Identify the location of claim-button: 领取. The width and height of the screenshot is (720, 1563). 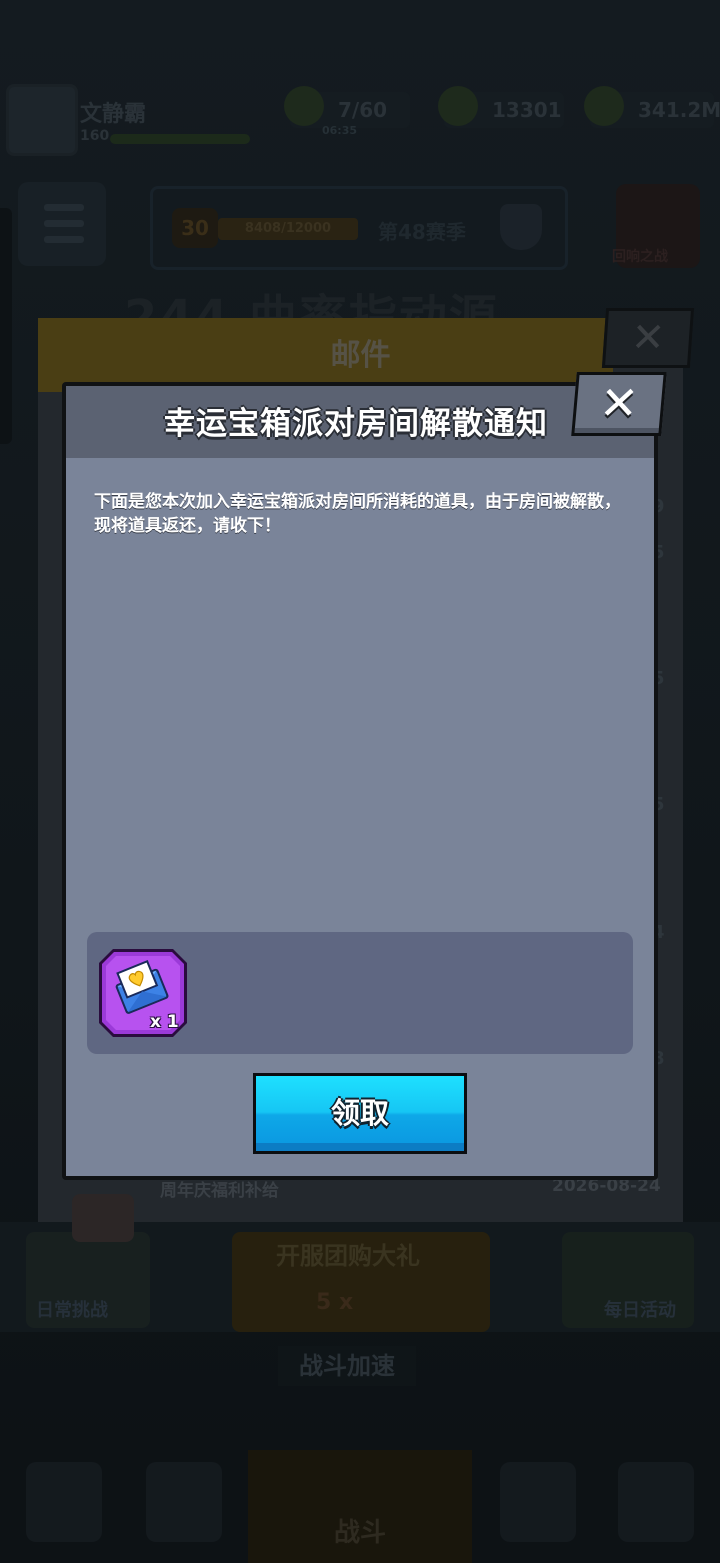
(360, 1113).